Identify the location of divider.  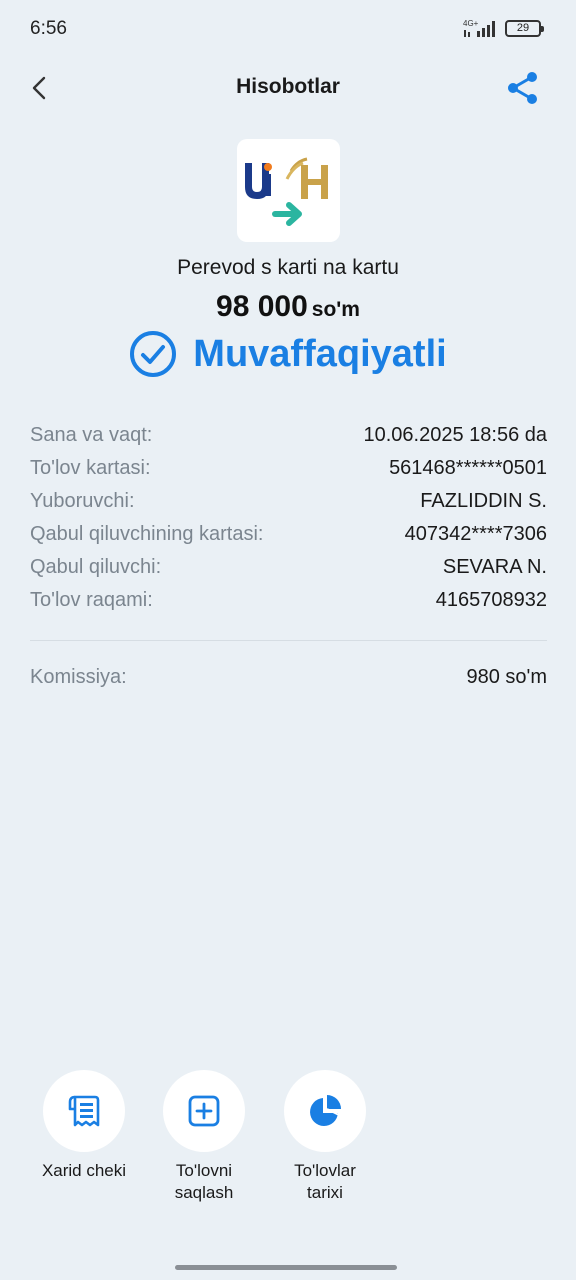
(288, 640).